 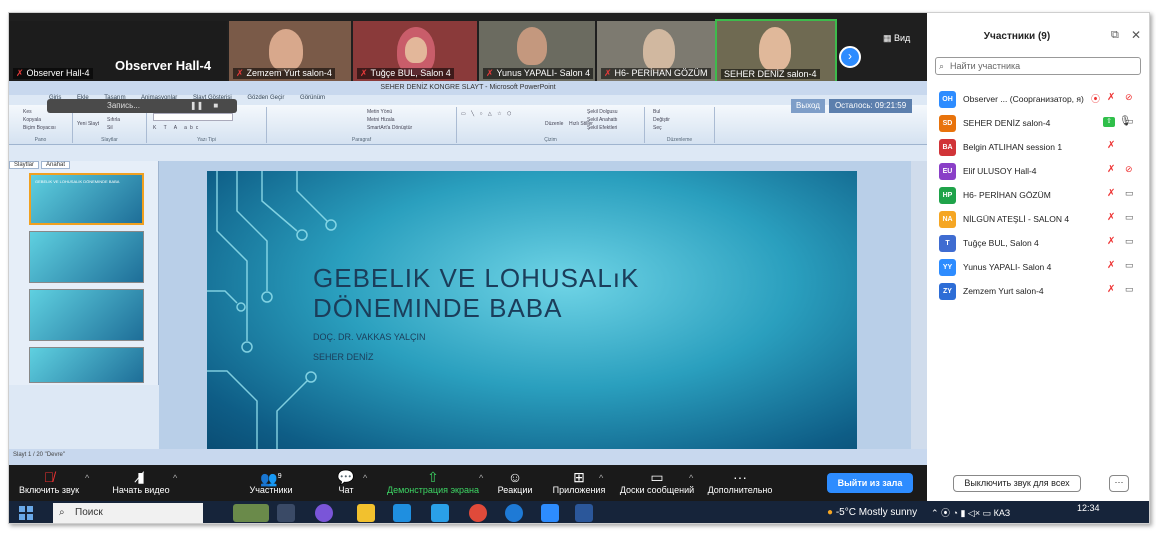 What do you see at coordinates (776, 51) in the screenshot?
I see `video-tile-seher: SEHER DENİZ salon-4` at bounding box center [776, 51].